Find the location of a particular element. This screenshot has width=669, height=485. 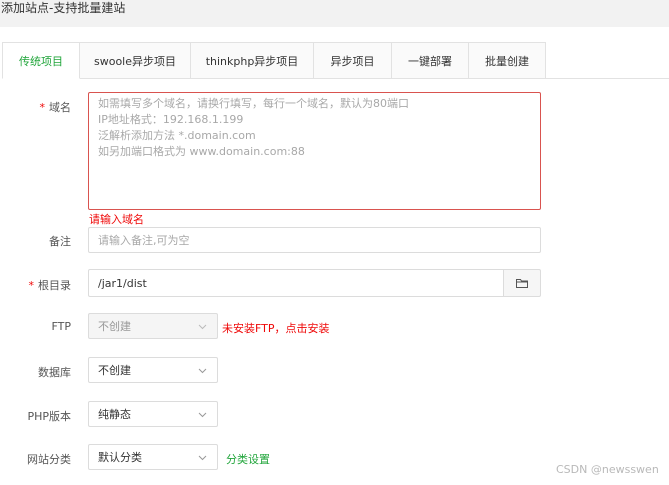

root-dir-label: * 根目录 is located at coordinates (50, 285).